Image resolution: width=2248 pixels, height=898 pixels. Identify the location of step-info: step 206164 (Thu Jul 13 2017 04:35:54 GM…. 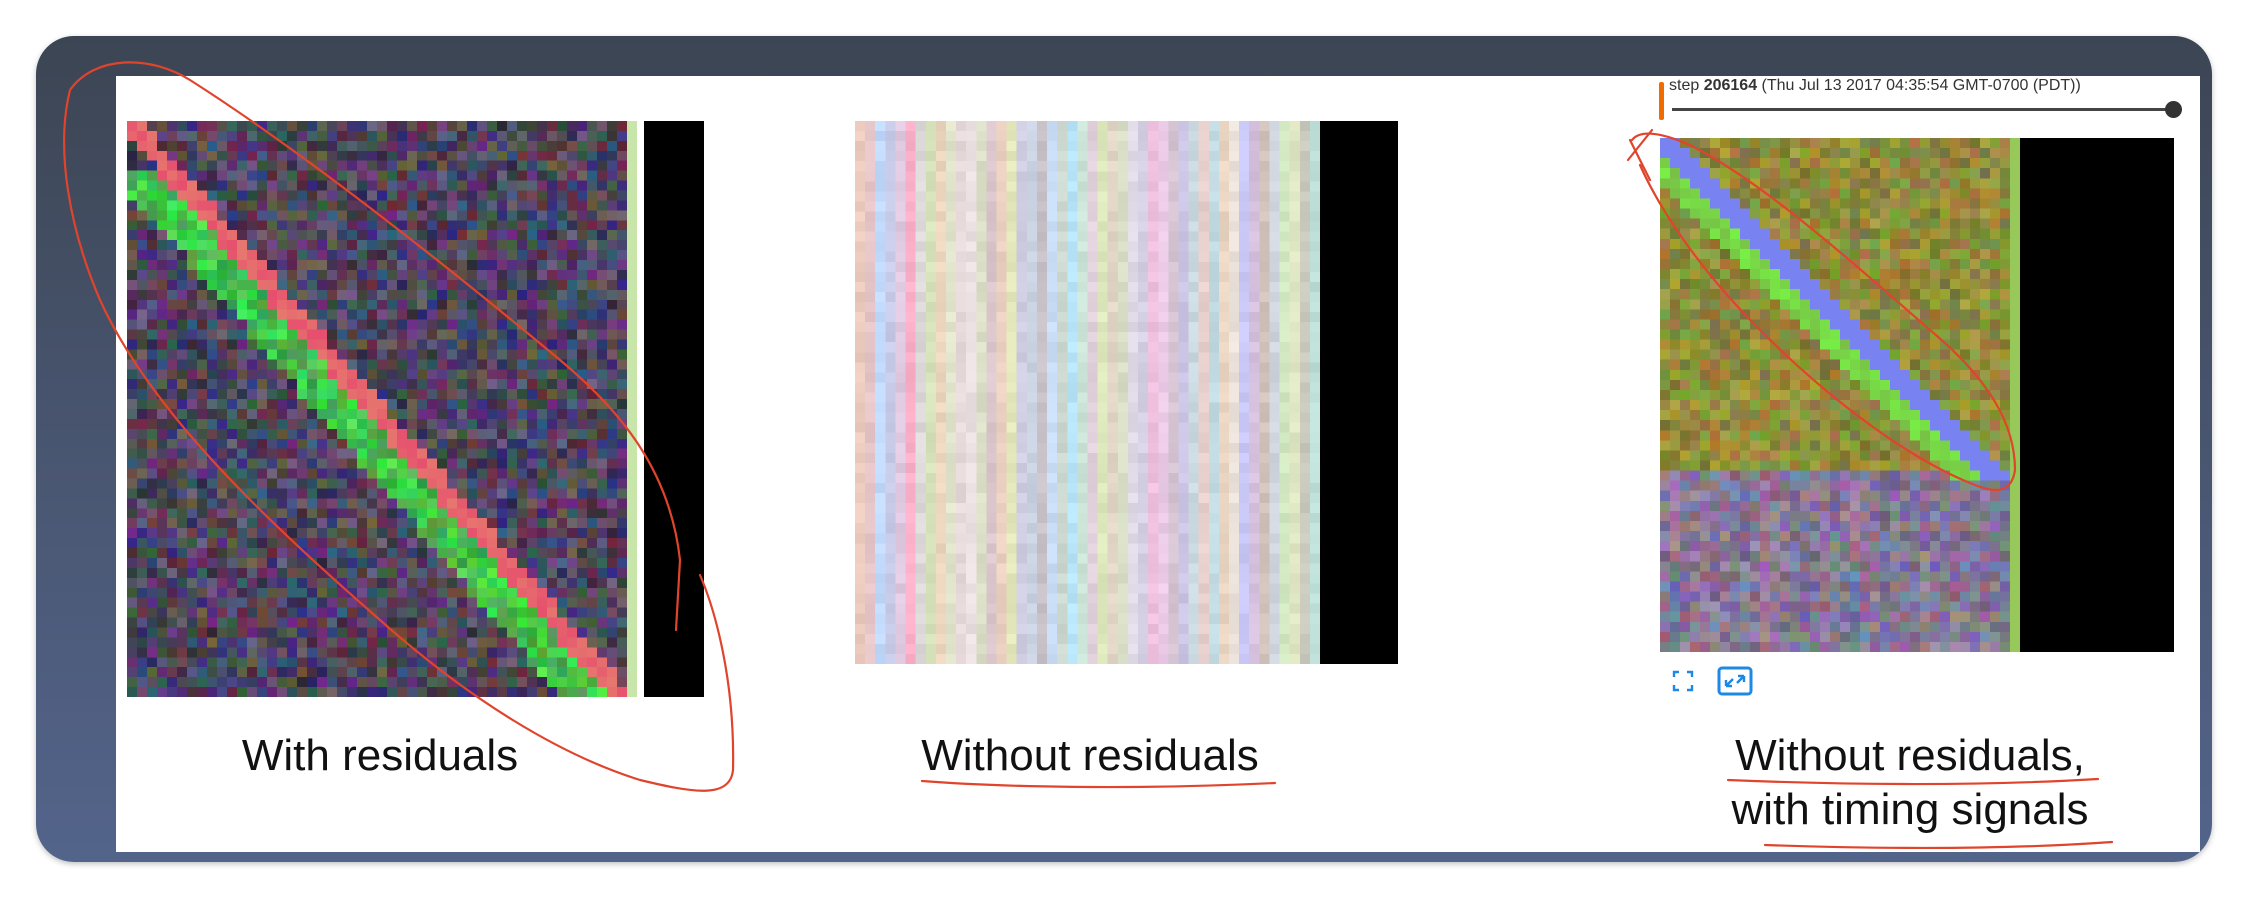
(1875, 86).